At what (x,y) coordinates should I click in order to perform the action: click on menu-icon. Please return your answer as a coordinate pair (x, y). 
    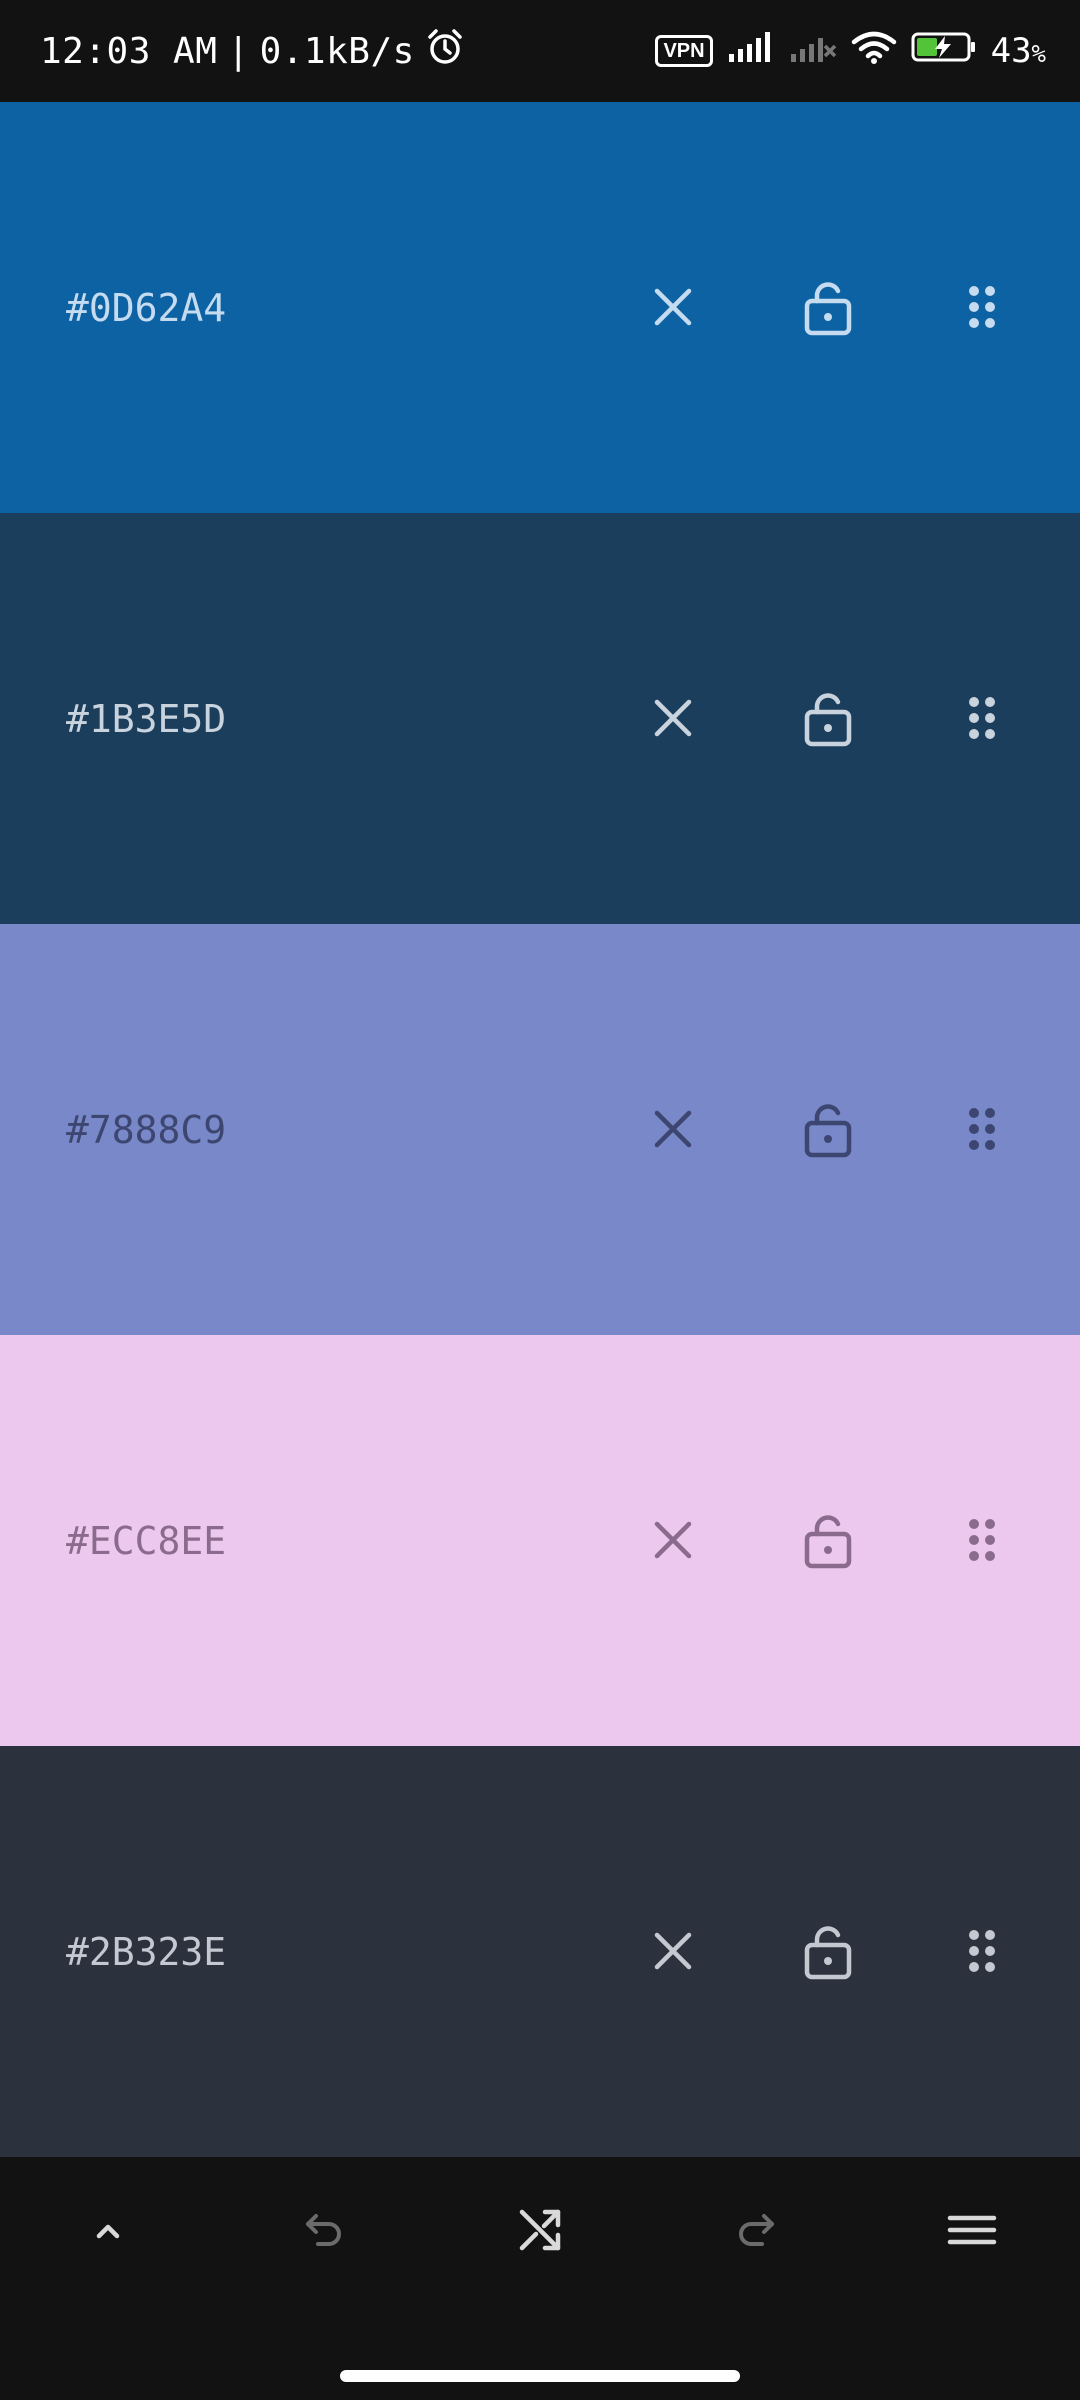
    Looking at the image, I should click on (972, 2230).